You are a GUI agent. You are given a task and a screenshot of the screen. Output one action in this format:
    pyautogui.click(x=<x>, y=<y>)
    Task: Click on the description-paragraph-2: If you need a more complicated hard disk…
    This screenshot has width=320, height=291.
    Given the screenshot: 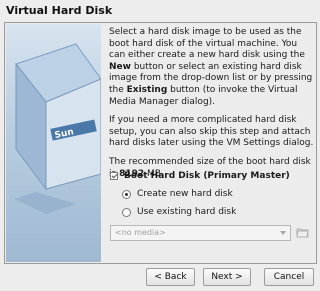 What is the action you would take?
    pyautogui.click(x=211, y=132)
    